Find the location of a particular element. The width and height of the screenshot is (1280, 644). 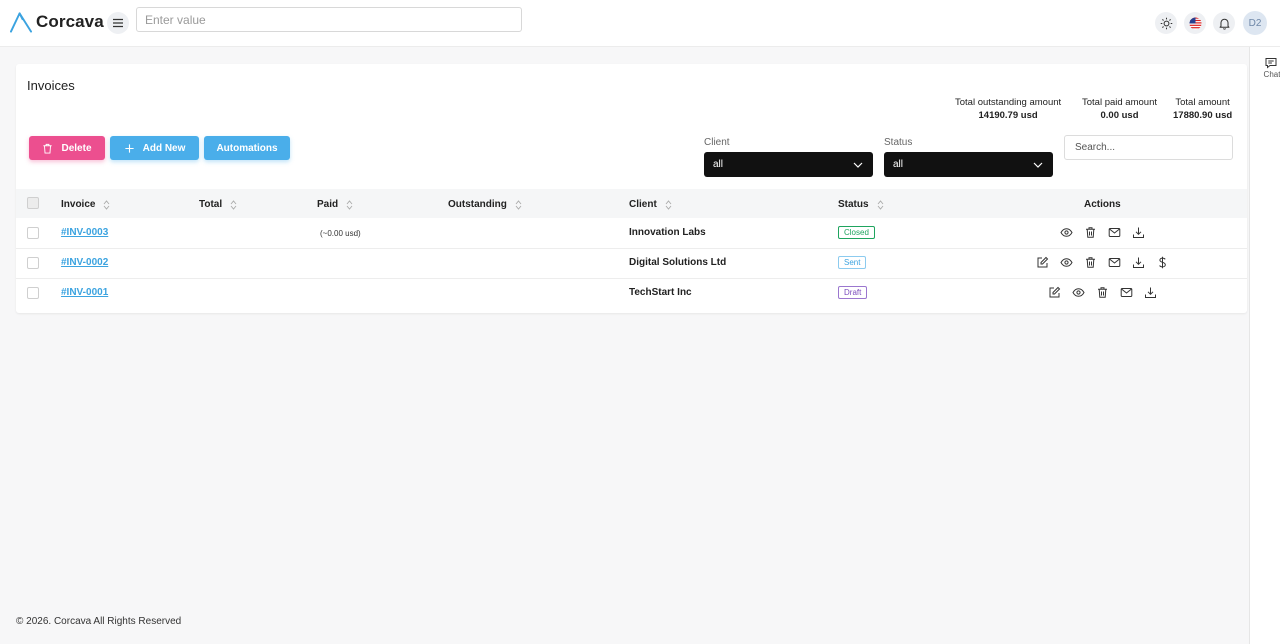

chat-label: Chat is located at coordinates (1271, 74).